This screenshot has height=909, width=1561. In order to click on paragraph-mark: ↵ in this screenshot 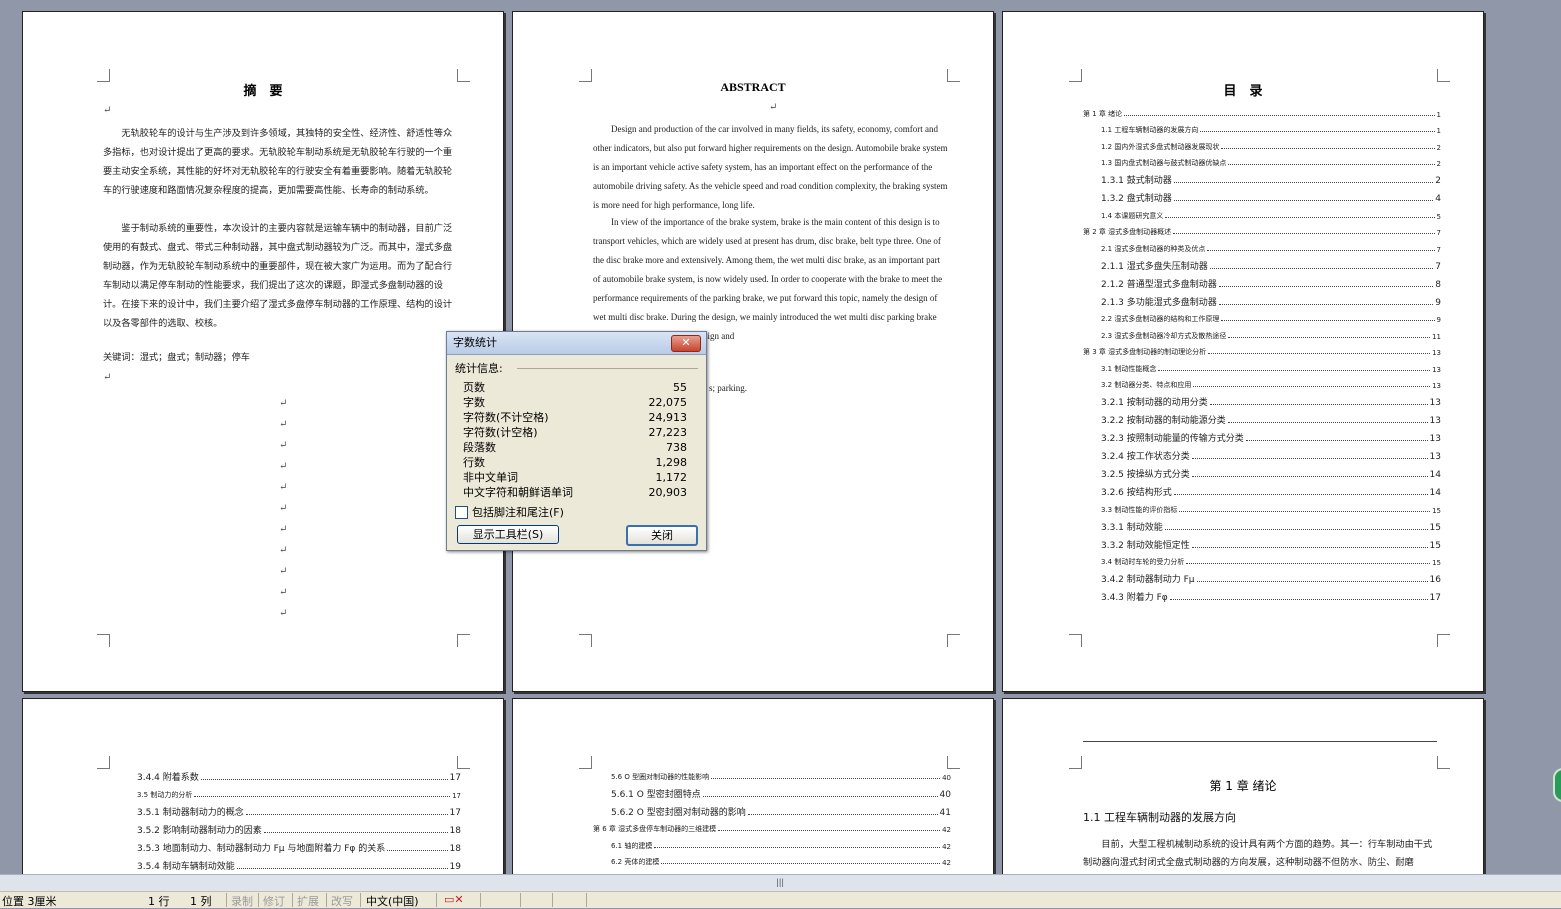, I will do `click(107, 110)`.